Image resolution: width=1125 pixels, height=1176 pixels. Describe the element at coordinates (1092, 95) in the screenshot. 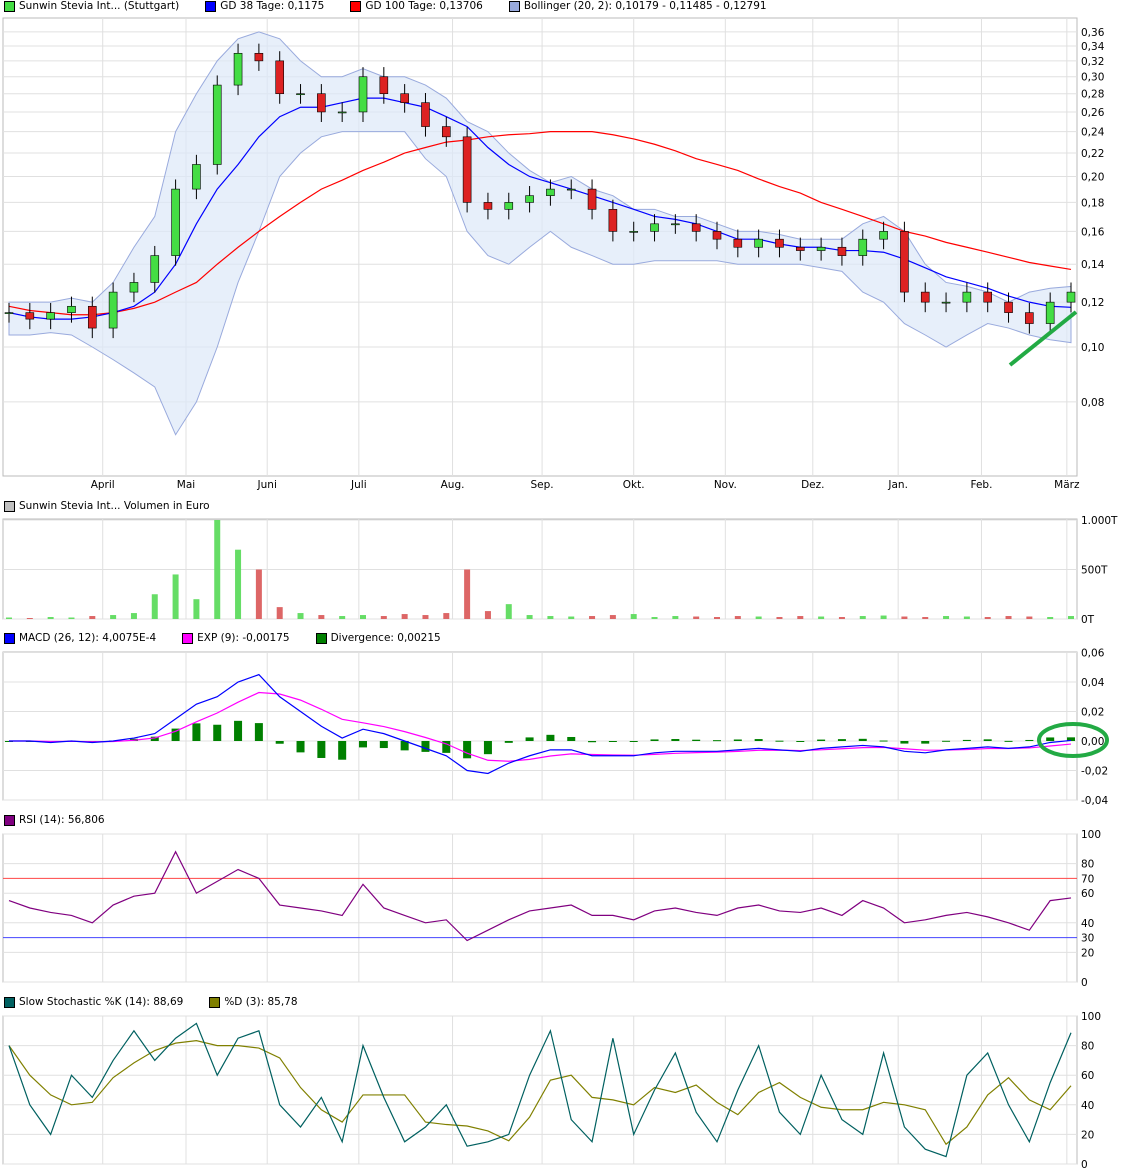

I see `price-axis-tick-label: 0,28` at that location.